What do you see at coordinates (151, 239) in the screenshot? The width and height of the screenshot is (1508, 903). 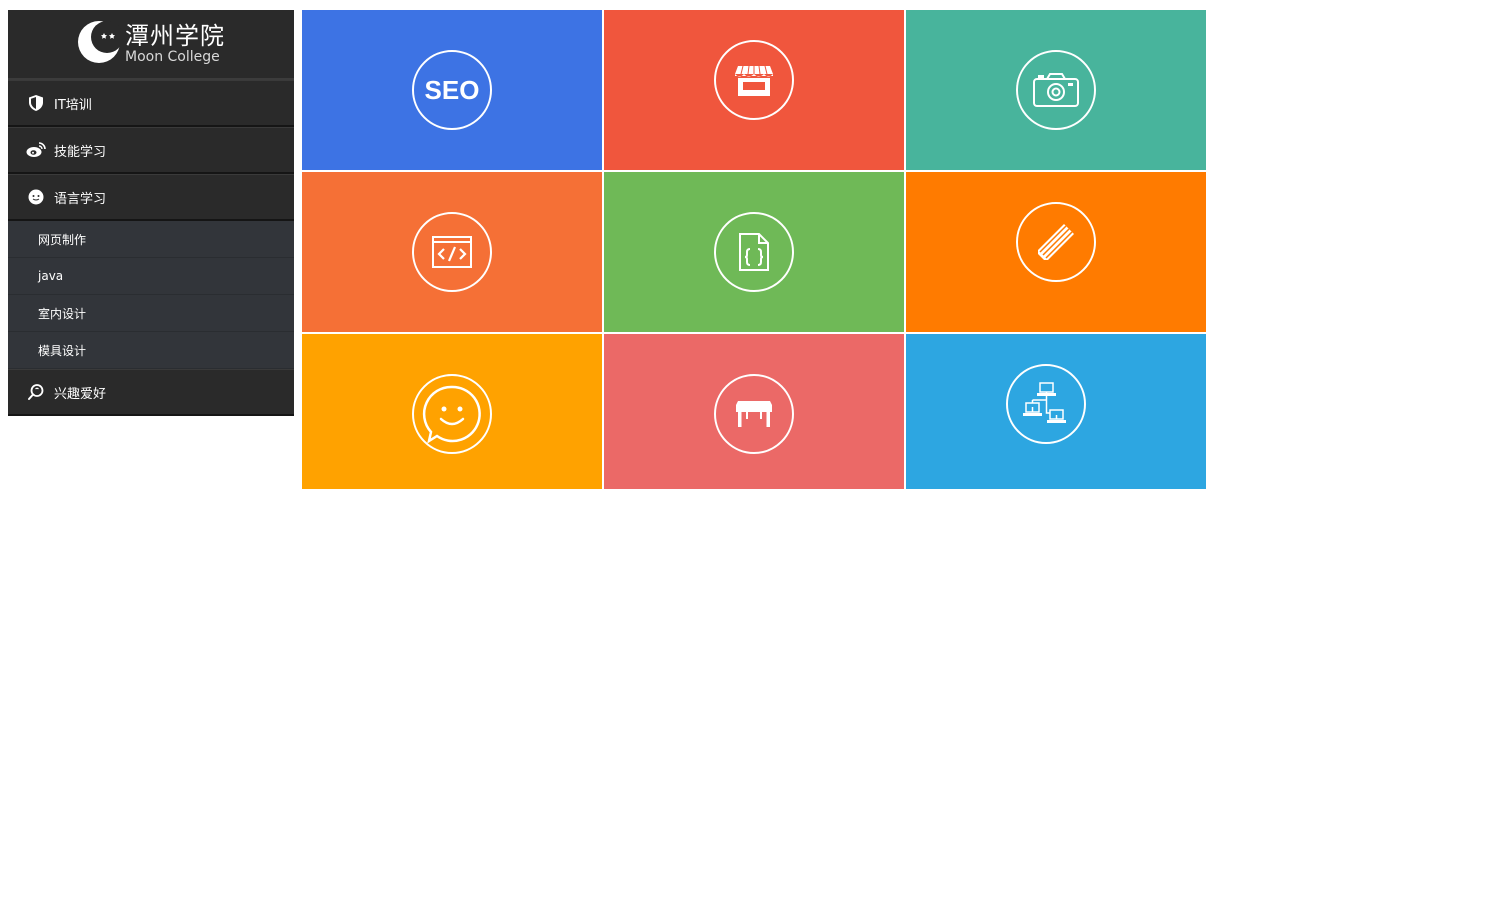 I see `submenu-item-web-design: 网页制作` at bounding box center [151, 239].